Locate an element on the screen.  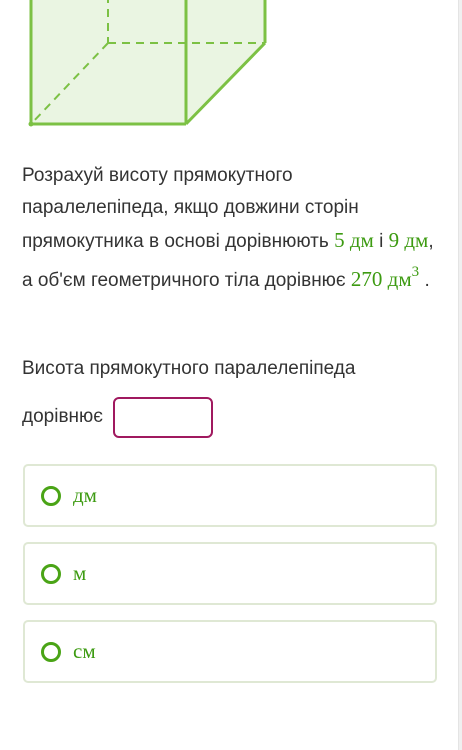
problem-text-end: . is located at coordinates (427, 280).